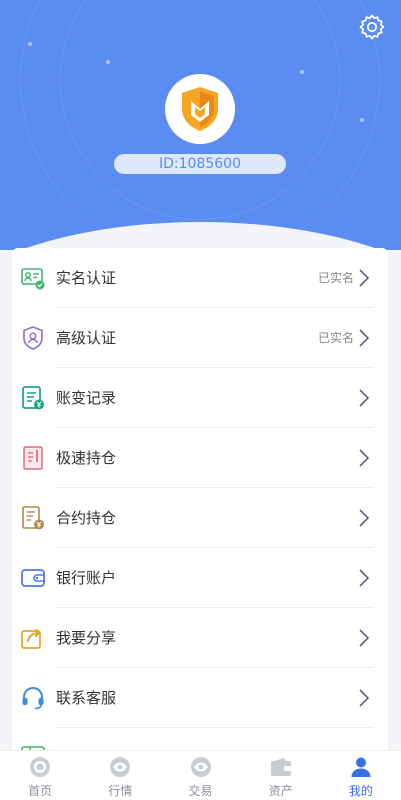 This screenshot has width=401, height=800. Describe the element at coordinates (120, 767) in the screenshot. I see `market-icon` at that location.